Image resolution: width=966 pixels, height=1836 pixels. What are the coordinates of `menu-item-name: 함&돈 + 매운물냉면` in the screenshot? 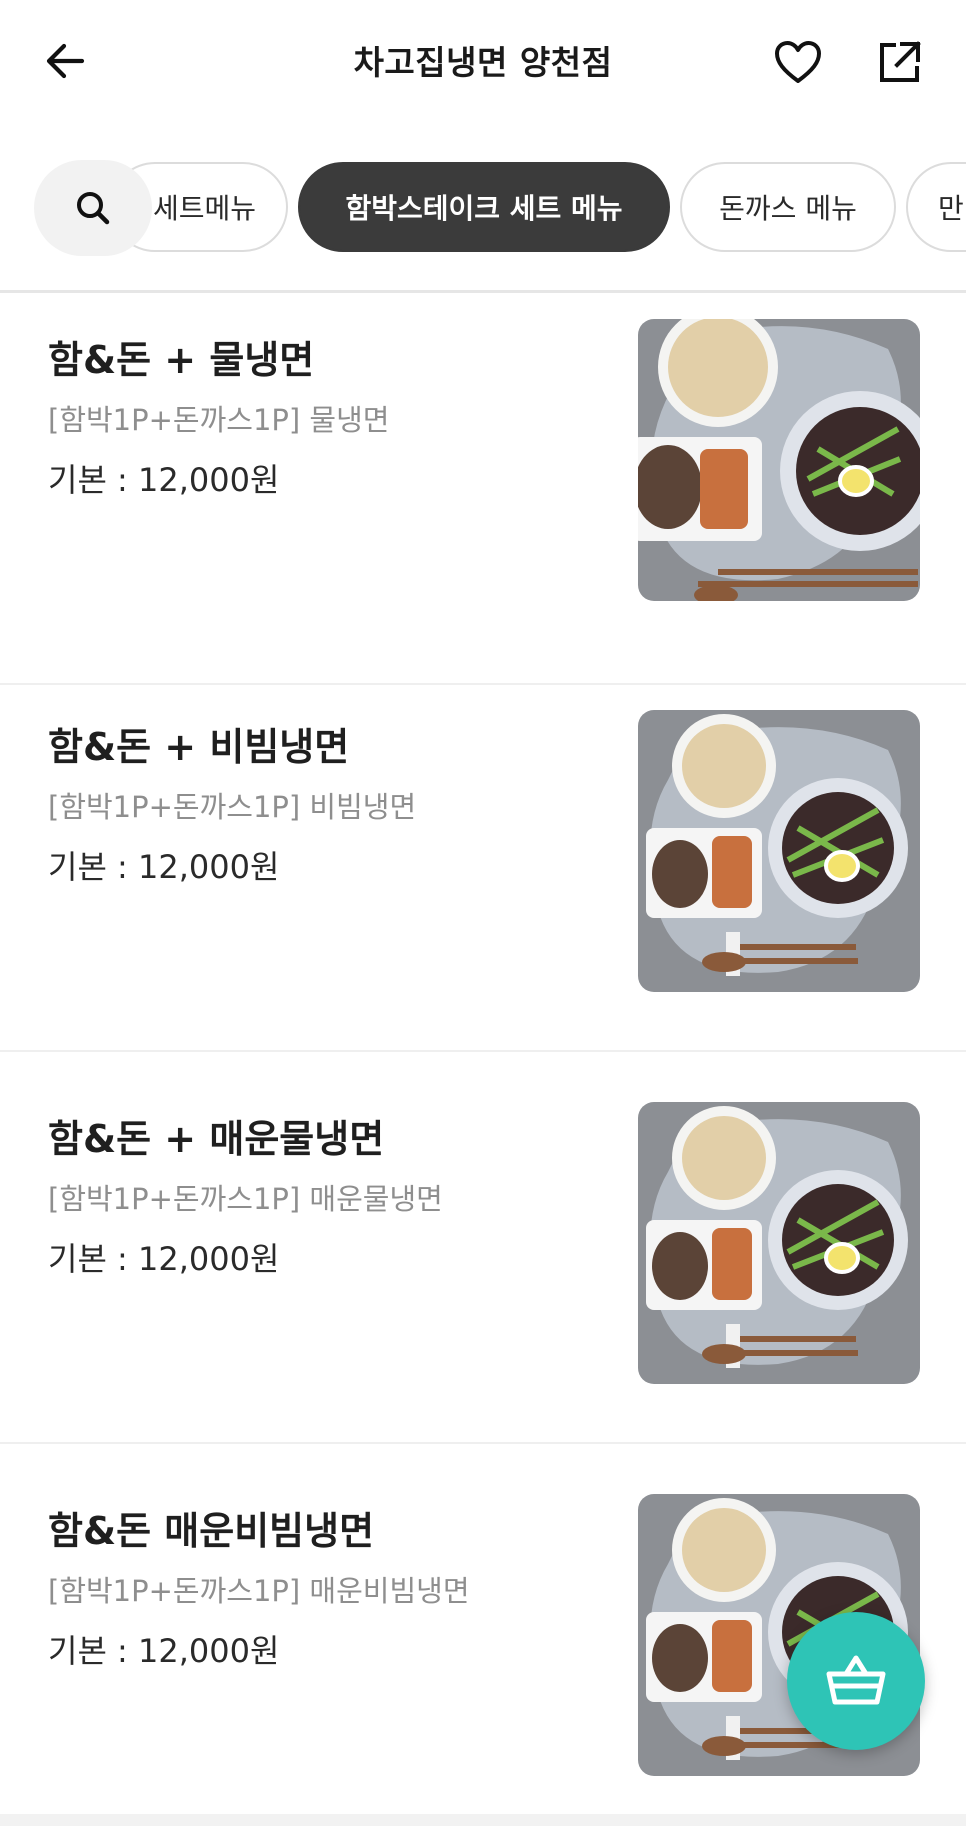 It's located at (216, 1139).